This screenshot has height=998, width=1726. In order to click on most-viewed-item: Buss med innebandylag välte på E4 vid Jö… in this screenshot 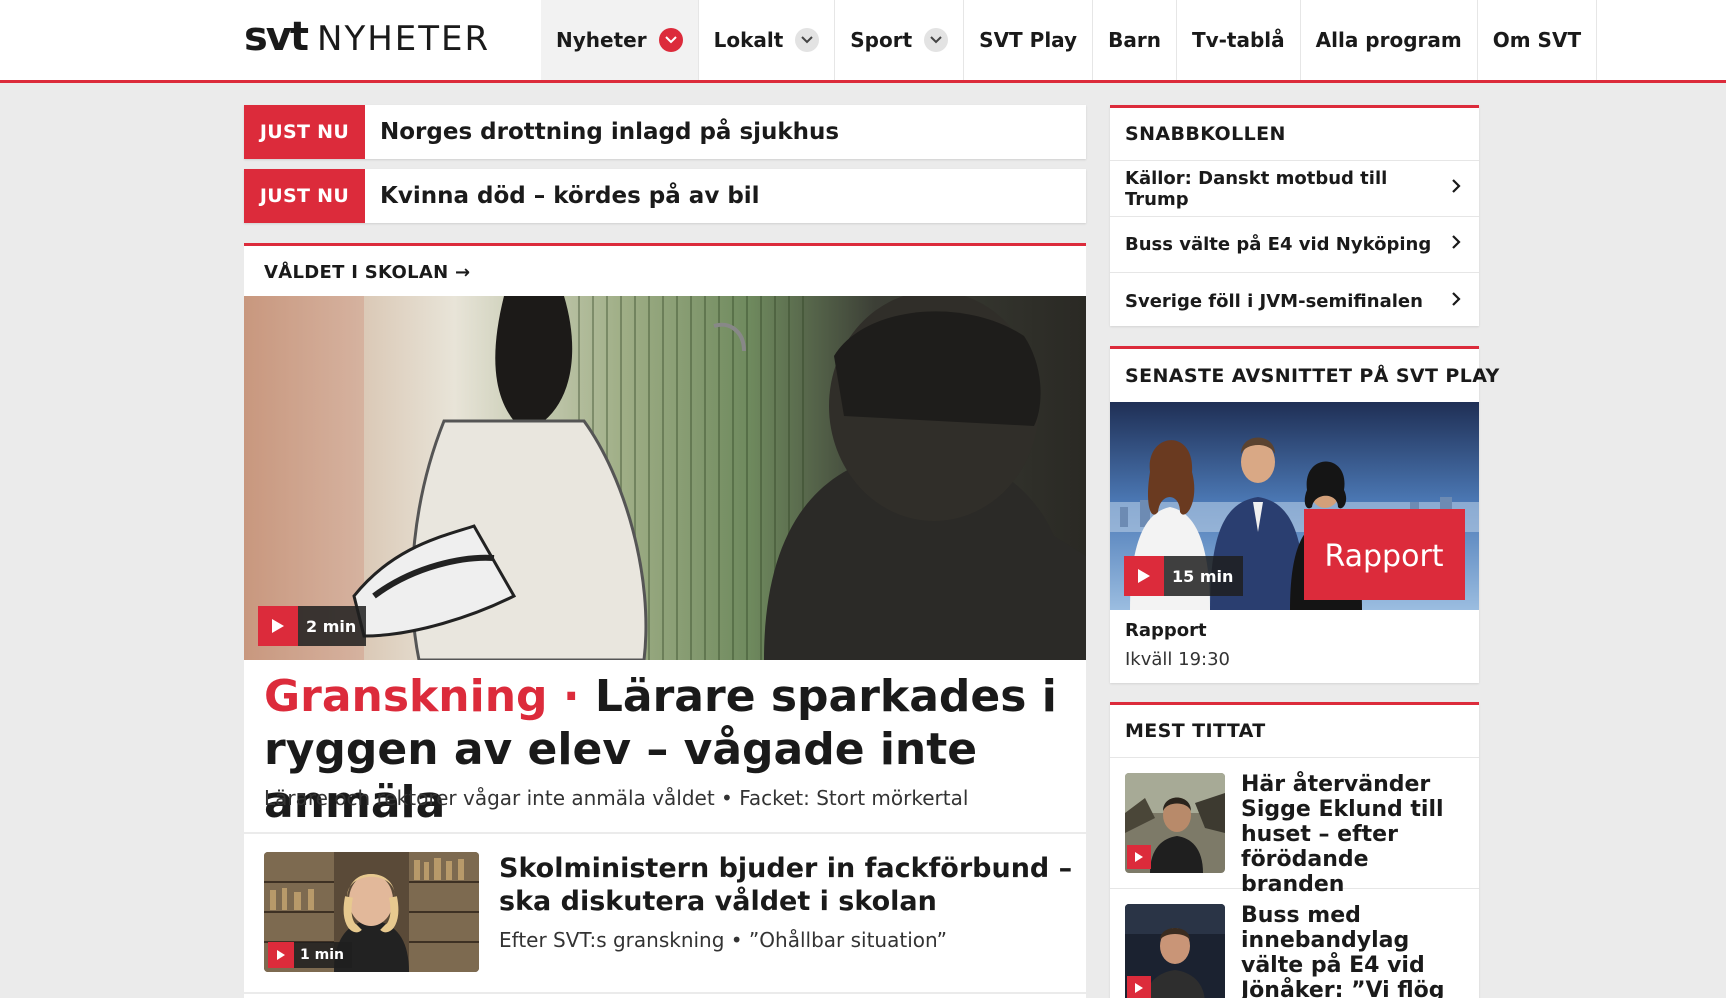, I will do `click(1294, 943)`.